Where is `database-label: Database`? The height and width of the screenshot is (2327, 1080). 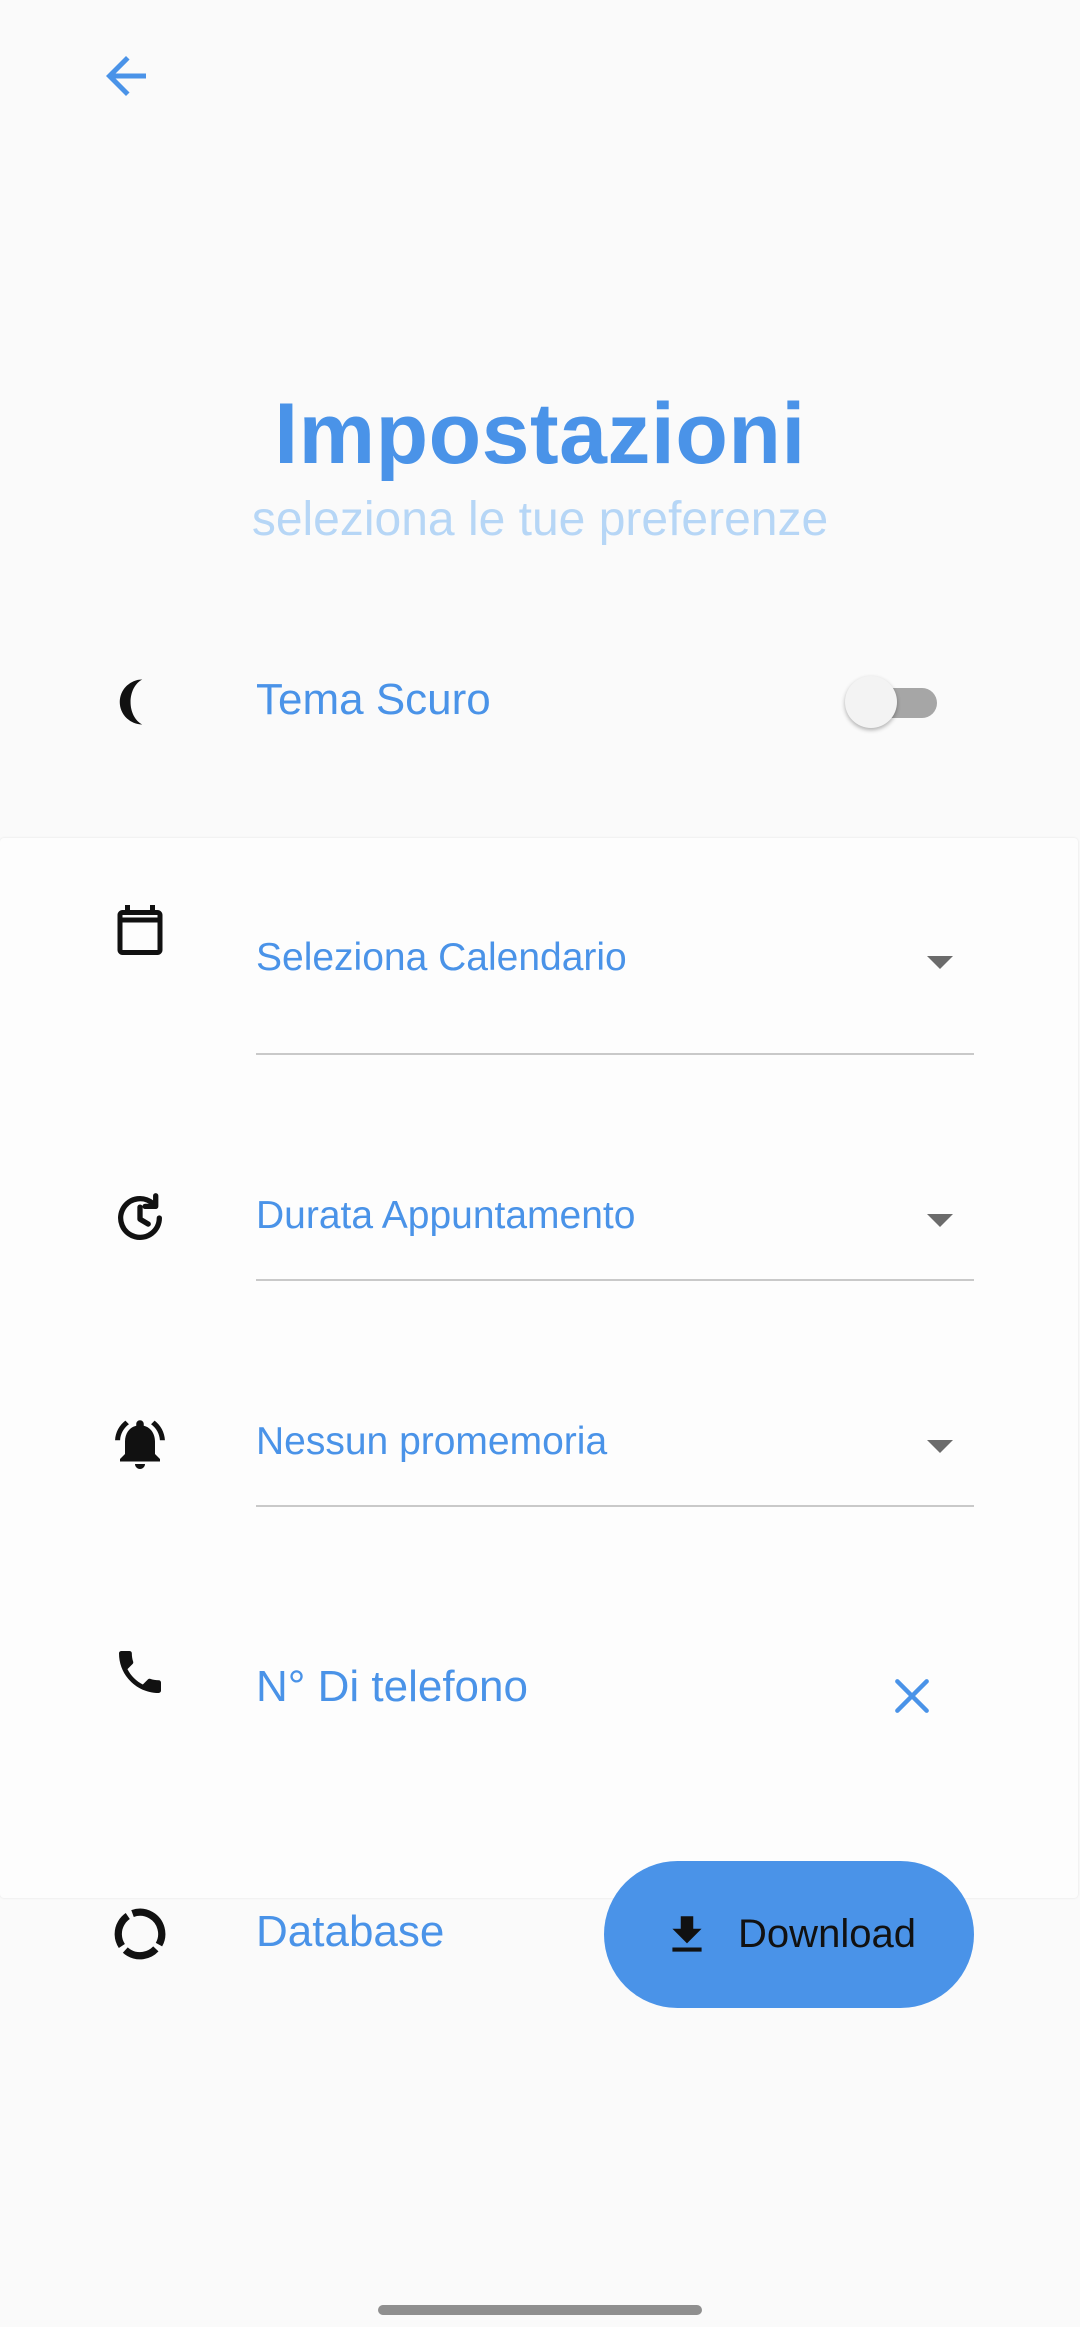 database-label: Database is located at coordinates (350, 1931).